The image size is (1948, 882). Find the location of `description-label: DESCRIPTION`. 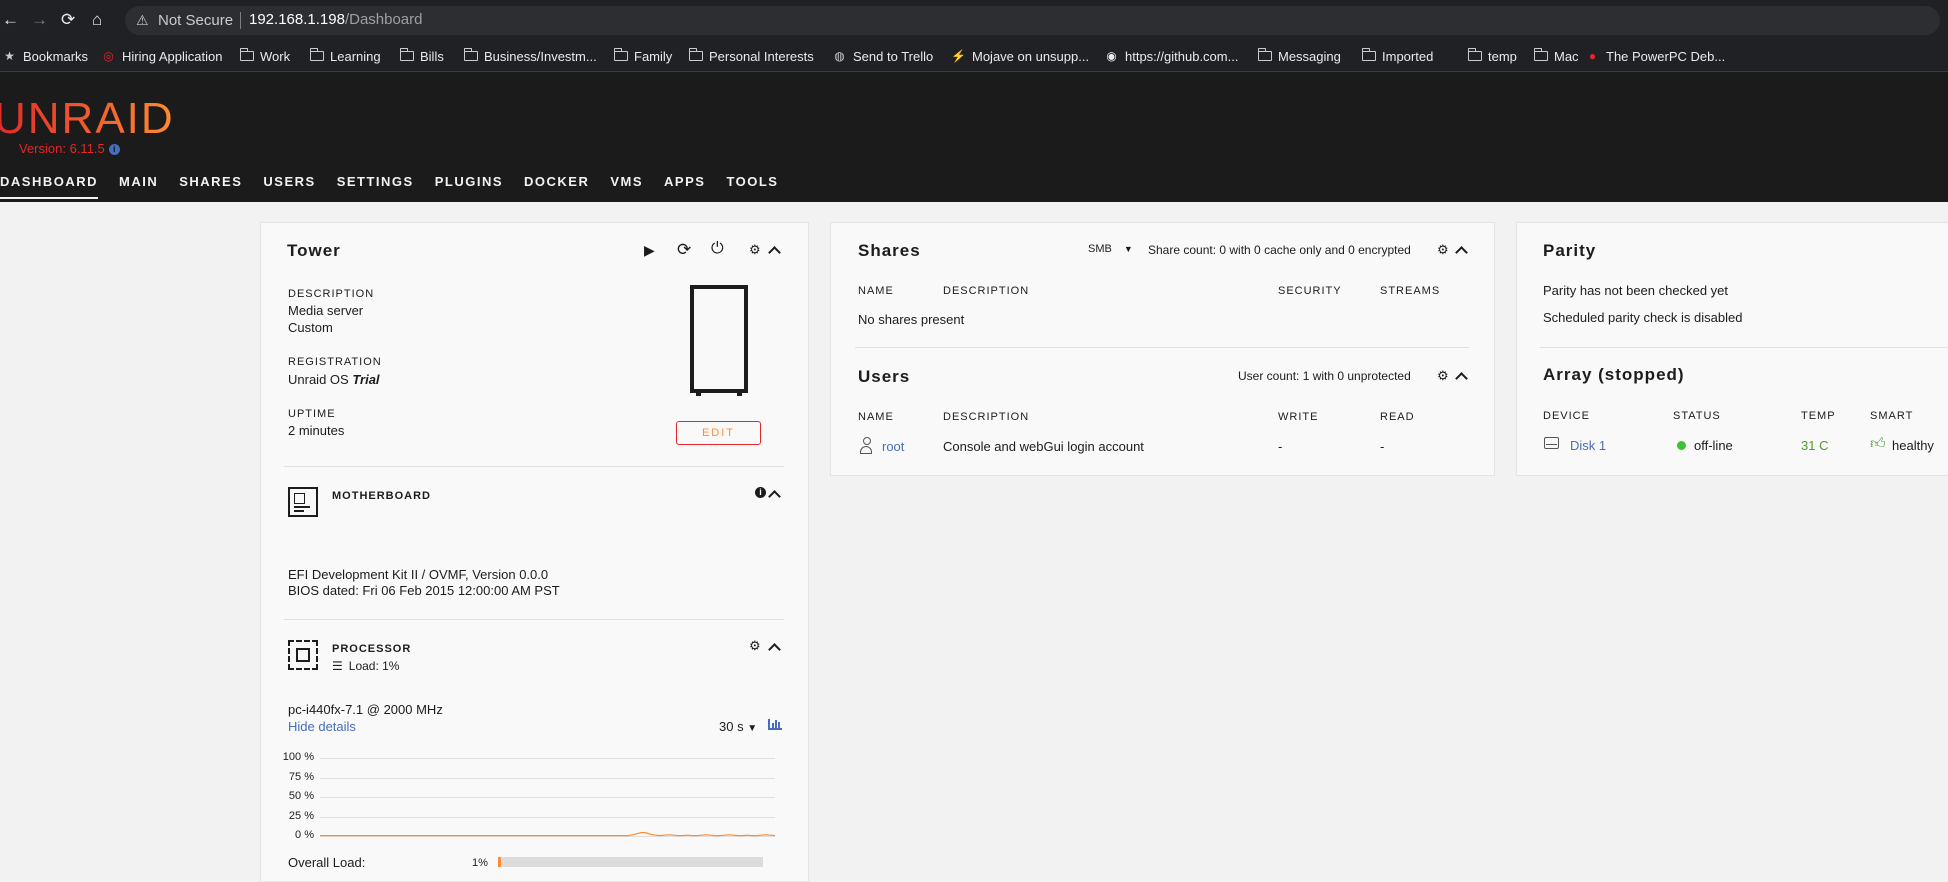

description-label: DESCRIPTION is located at coordinates (331, 294).